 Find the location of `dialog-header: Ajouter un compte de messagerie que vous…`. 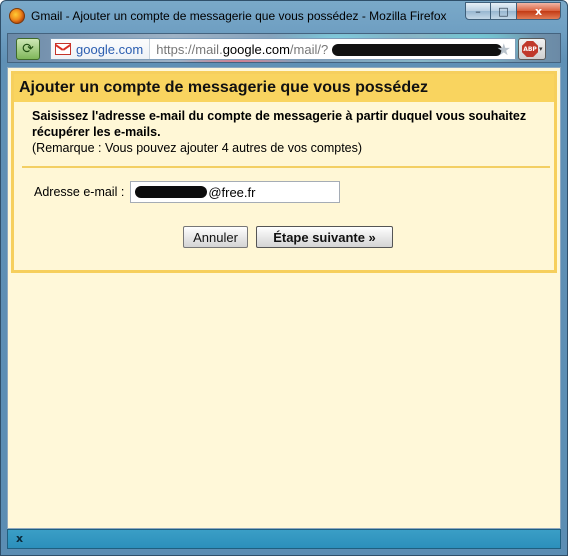

dialog-header: Ajouter un compte de messagerie que vous… is located at coordinates (284, 88).